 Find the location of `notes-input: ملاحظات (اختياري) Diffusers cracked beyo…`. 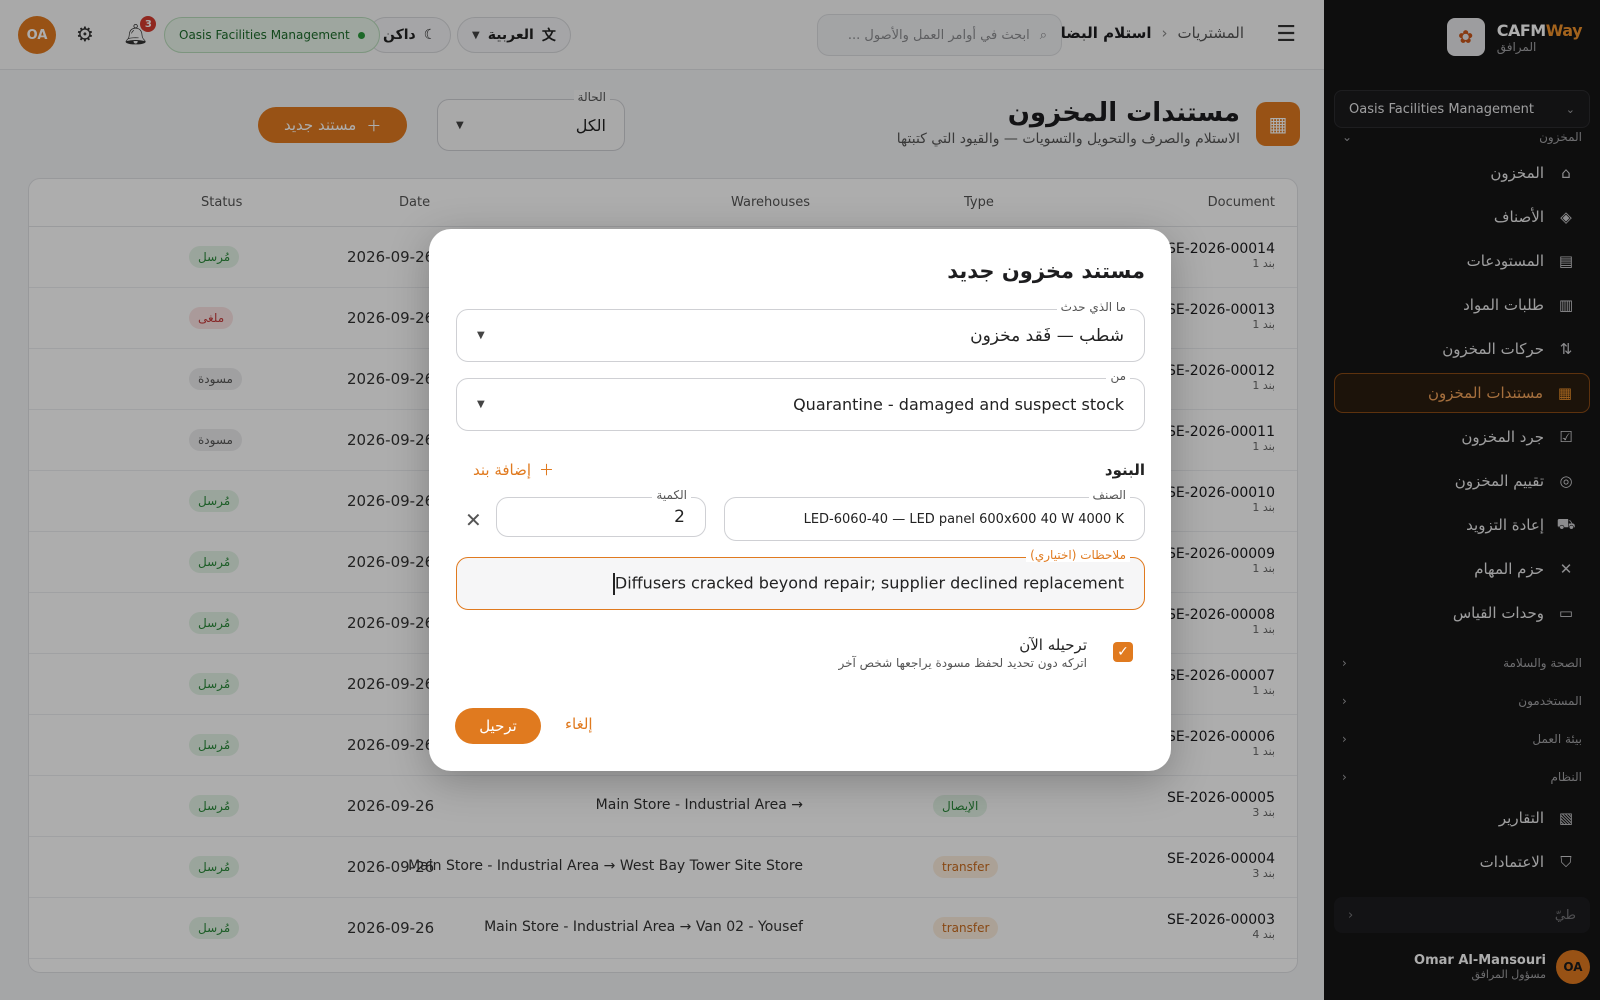

notes-input: ملاحظات (اختياري) Diffusers cracked beyo… is located at coordinates (800, 579).